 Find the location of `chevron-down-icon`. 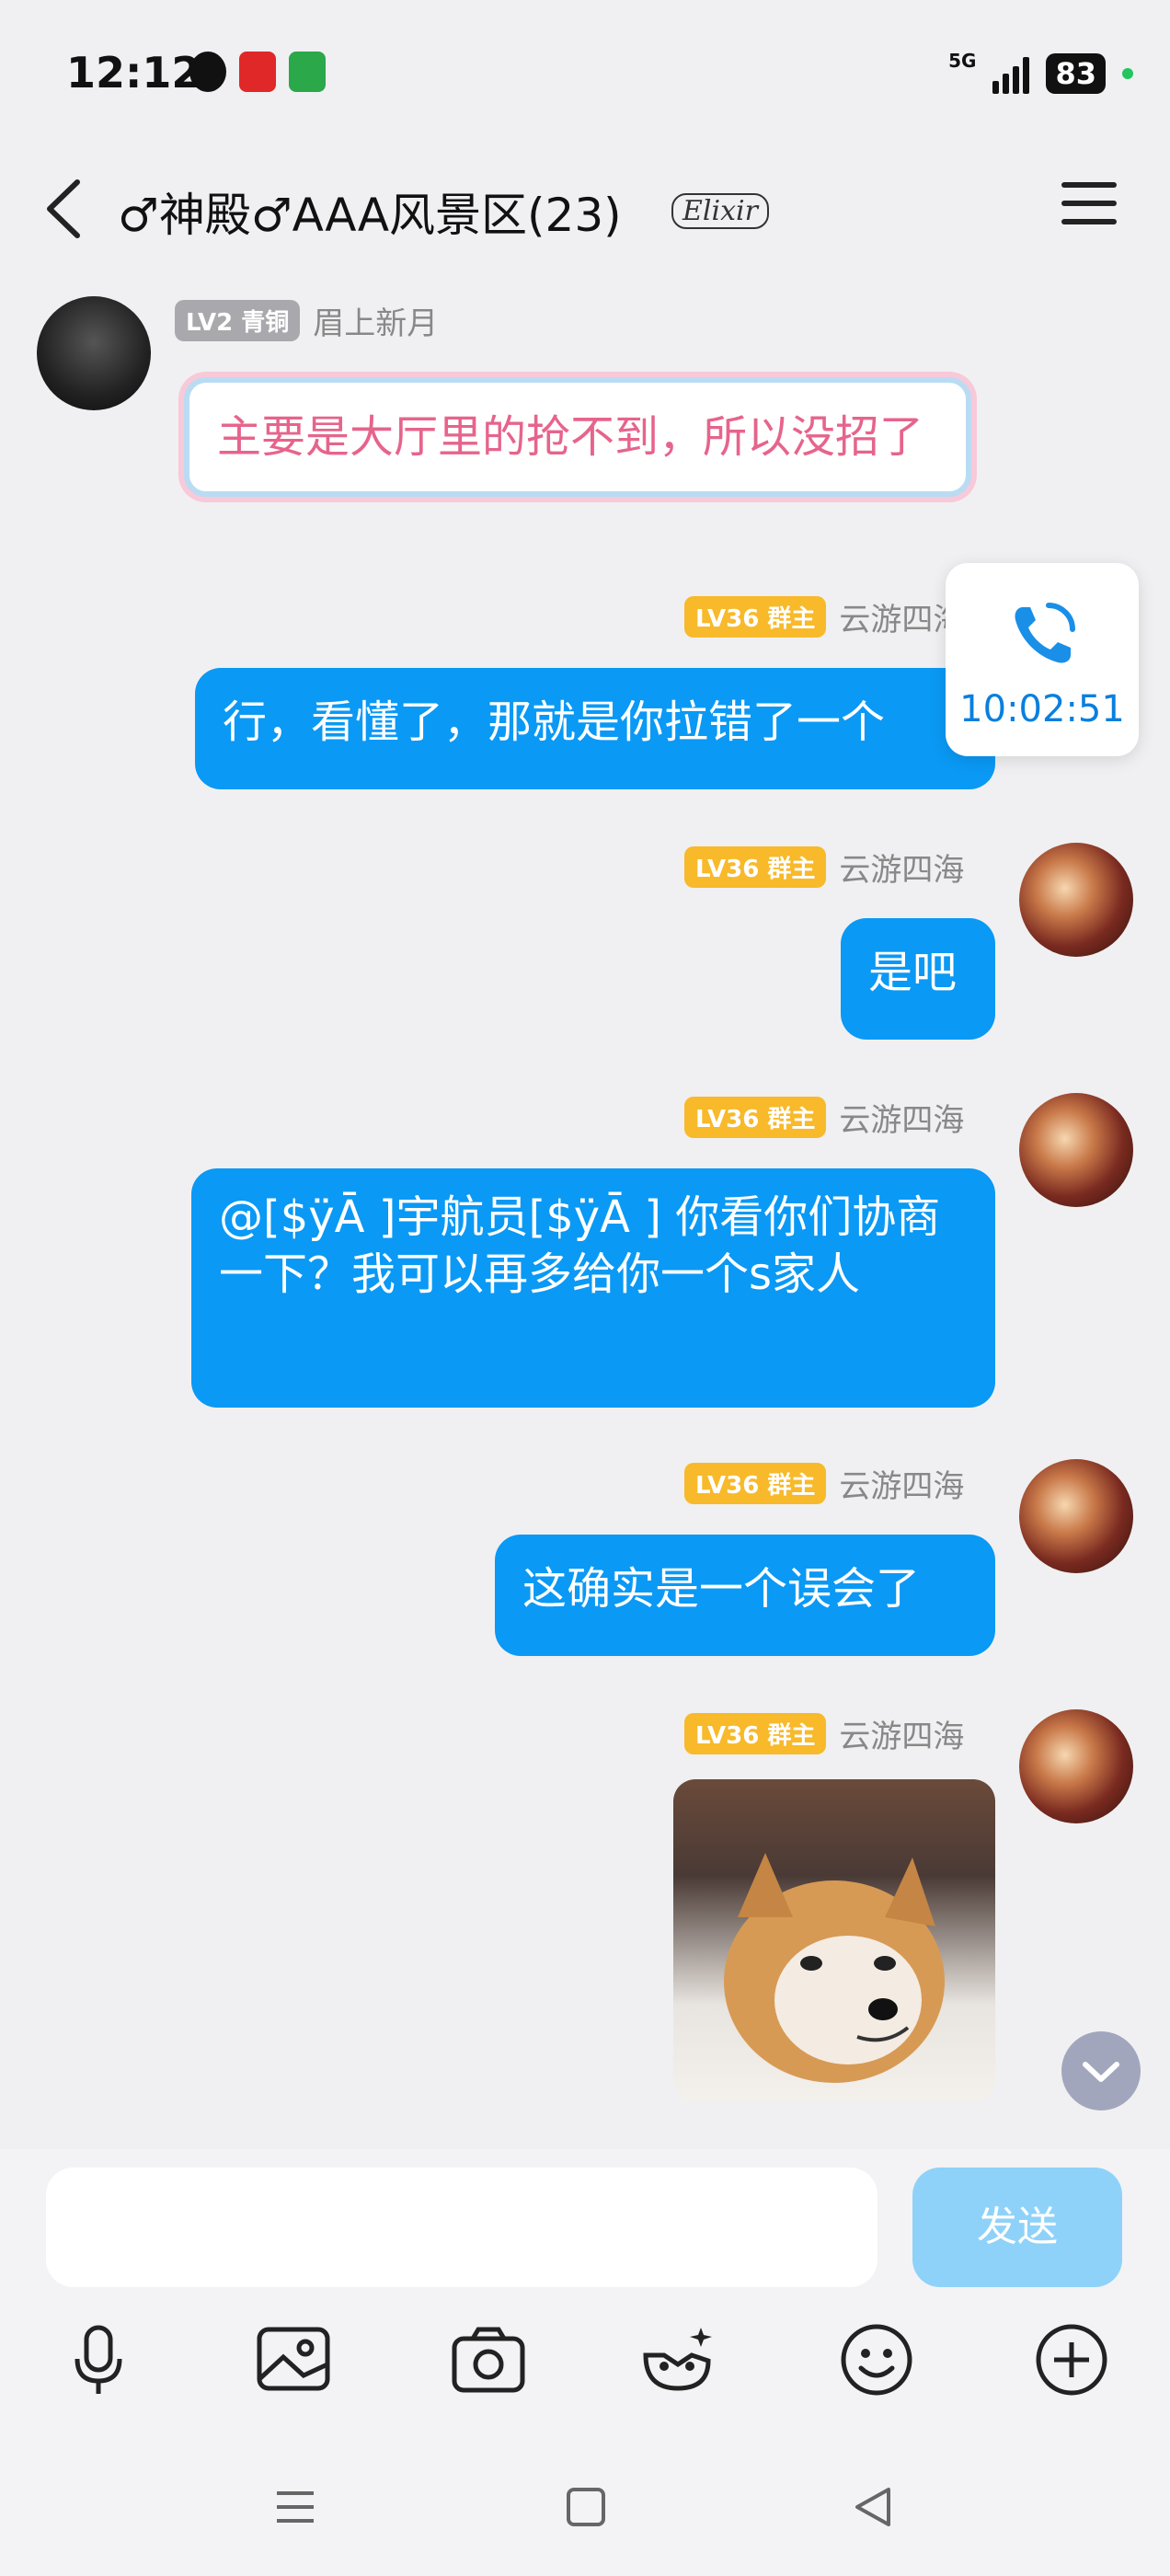

chevron-down-icon is located at coordinates (1101, 2072).